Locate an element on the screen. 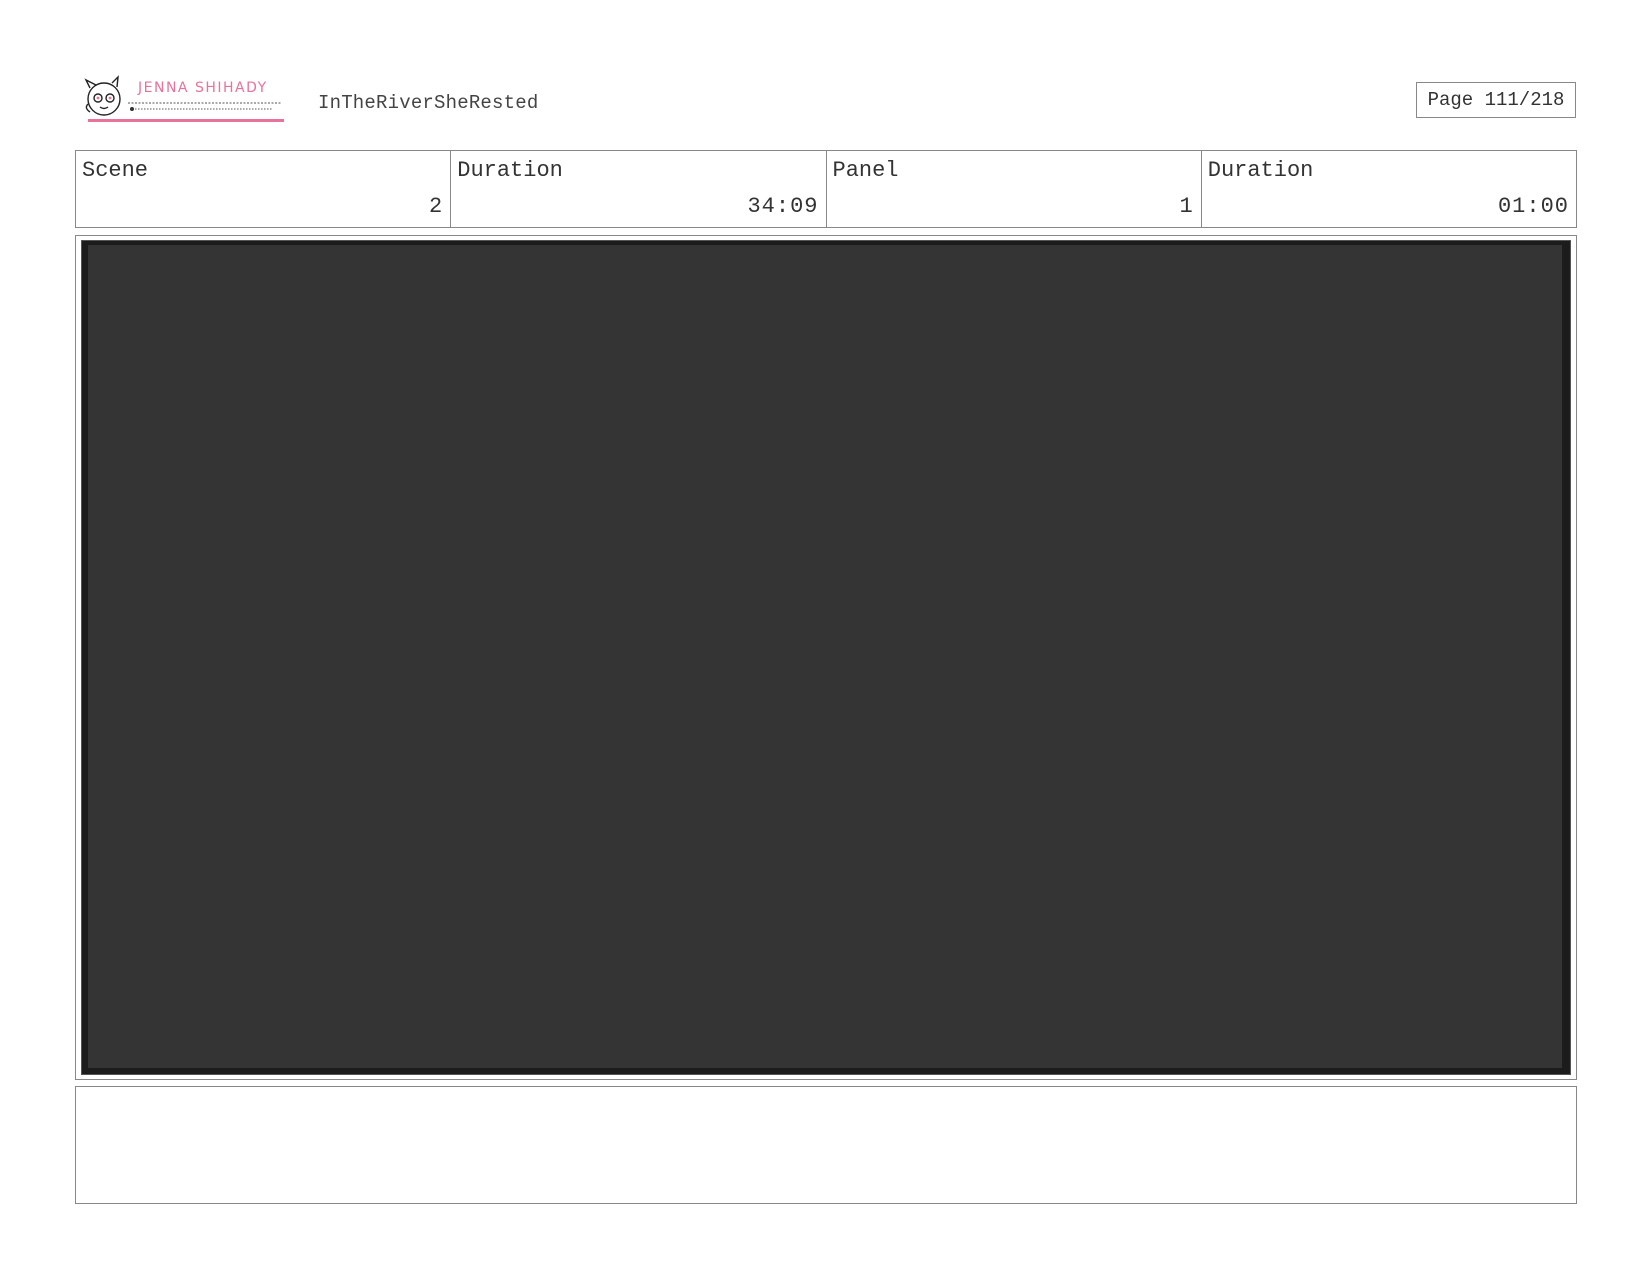 This screenshot has height=1275, width=1650. panel-notes-box is located at coordinates (826, 1145).